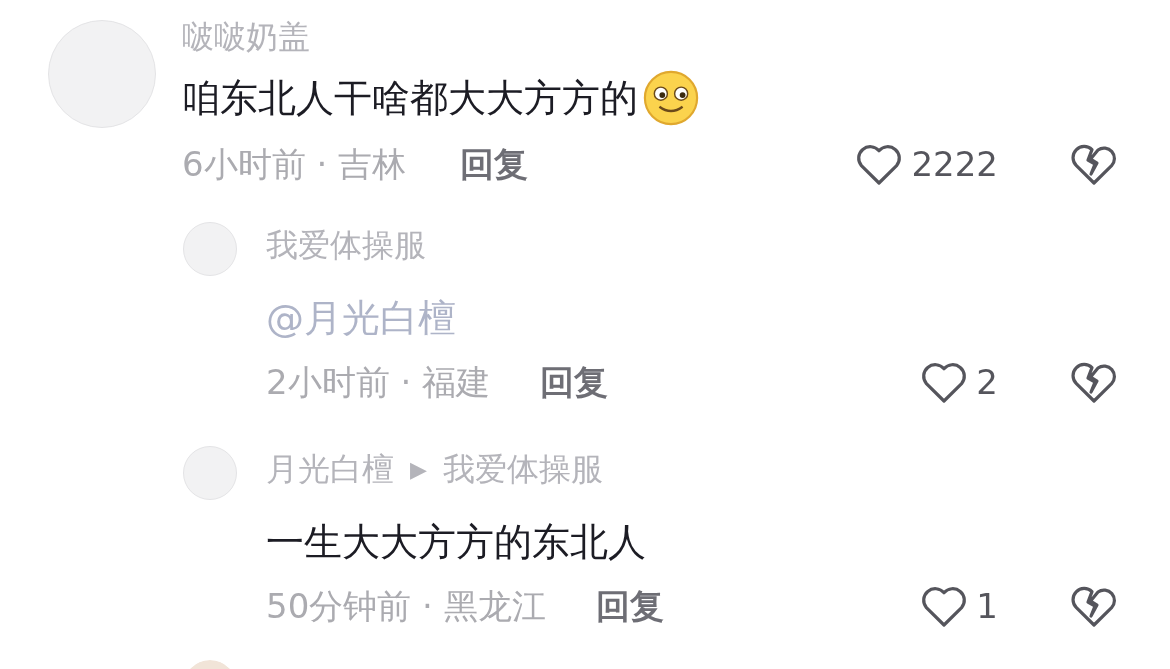  What do you see at coordinates (246, 37) in the screenshot?
I see `username: 啵啵奶盖` at bounding box center [246, 37].